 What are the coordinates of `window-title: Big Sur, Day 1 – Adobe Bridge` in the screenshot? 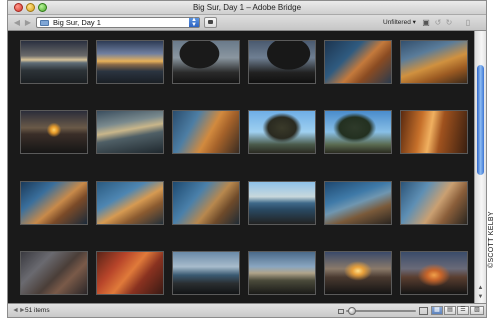 It's located at (247, 7).